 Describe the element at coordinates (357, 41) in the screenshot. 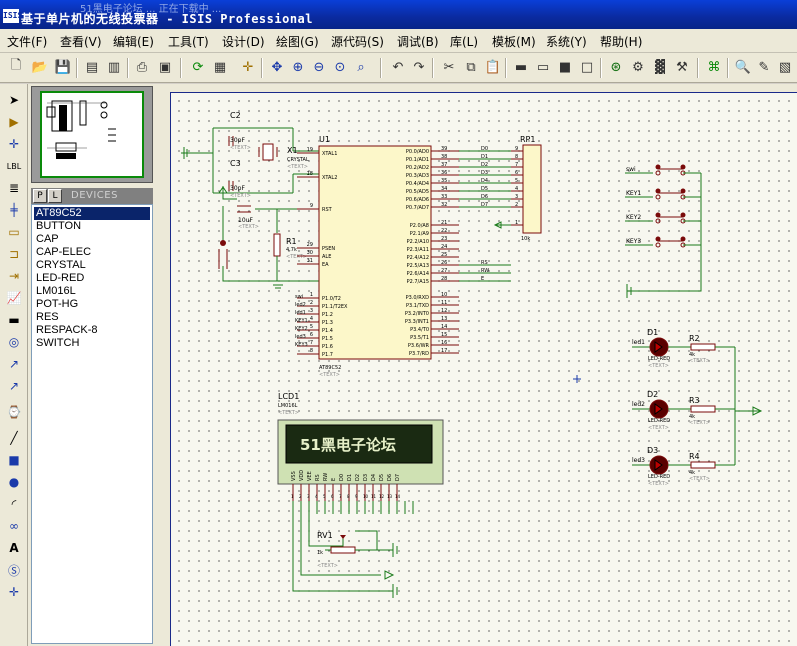

I see `menu-item-6: 源代码(S)` at that location.